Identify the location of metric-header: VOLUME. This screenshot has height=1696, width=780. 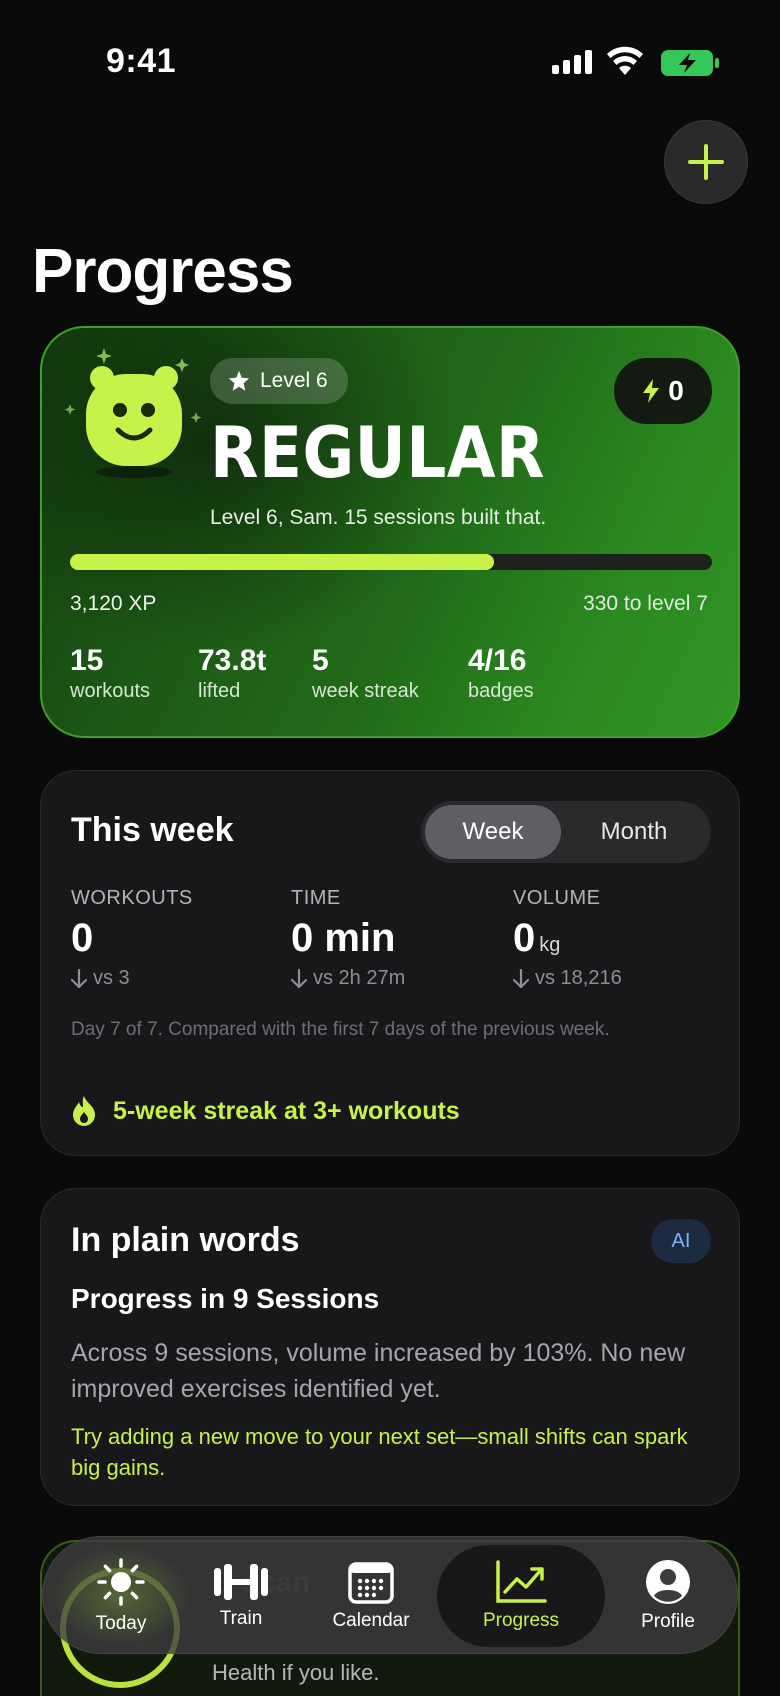
(557, 898).